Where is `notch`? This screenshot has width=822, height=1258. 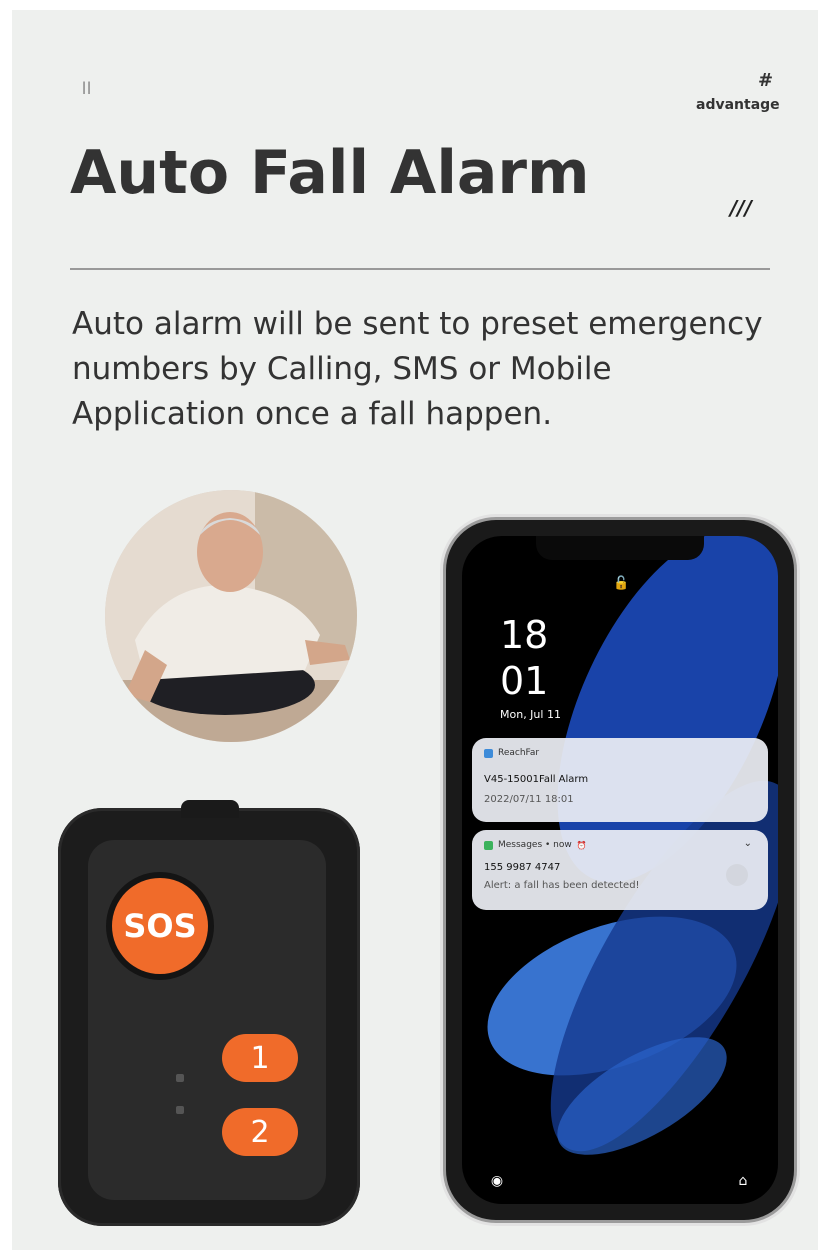 notch is located at coordinates (620, 548).